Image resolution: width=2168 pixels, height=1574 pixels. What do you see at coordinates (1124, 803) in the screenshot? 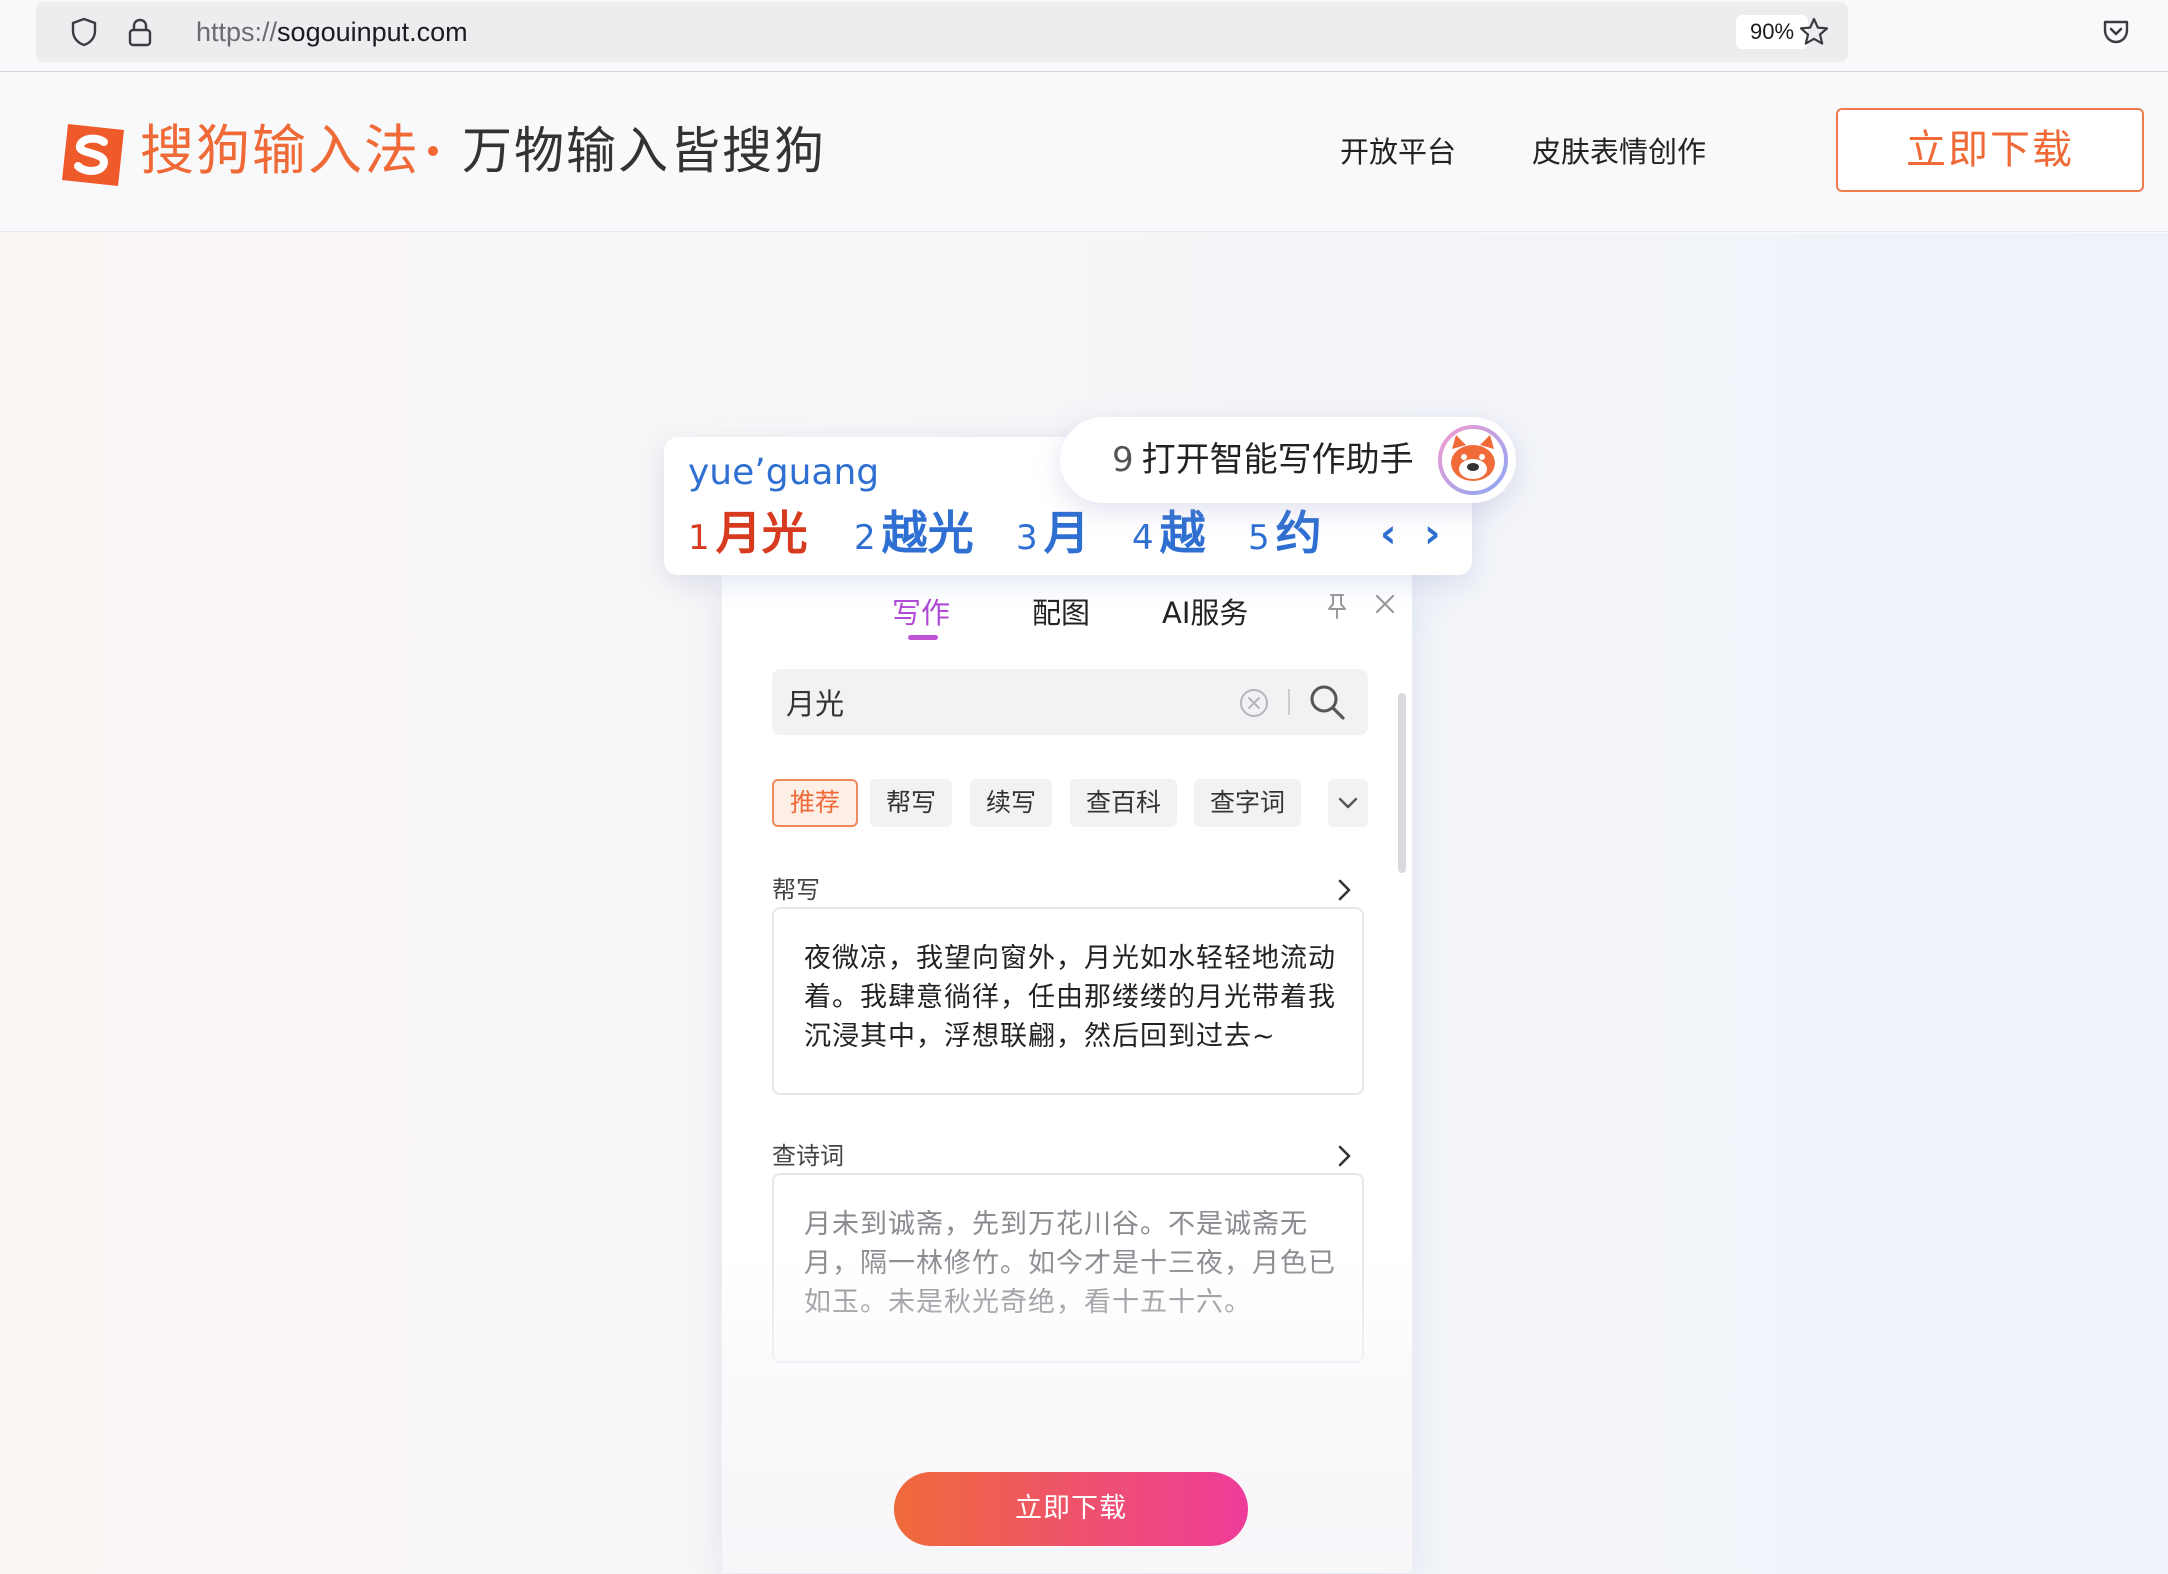
I see `chip-encyclopedia: 查百科` at bounding box center [1124, 803].